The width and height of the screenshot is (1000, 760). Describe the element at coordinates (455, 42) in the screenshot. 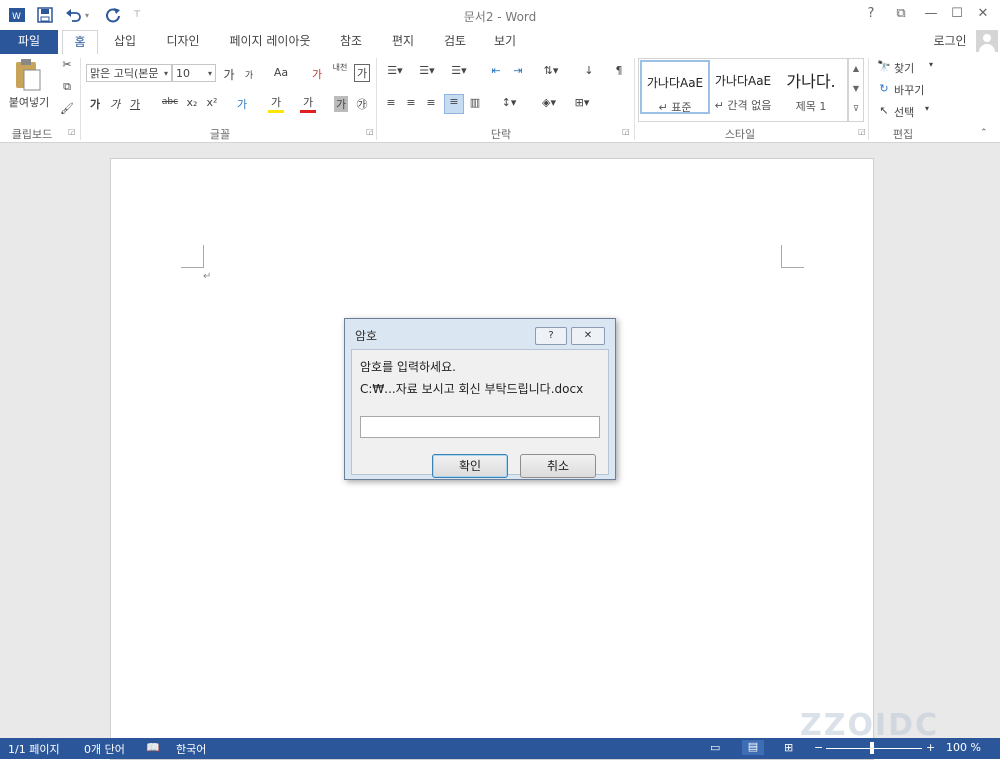

I see `tab-review: 검토` at that location.